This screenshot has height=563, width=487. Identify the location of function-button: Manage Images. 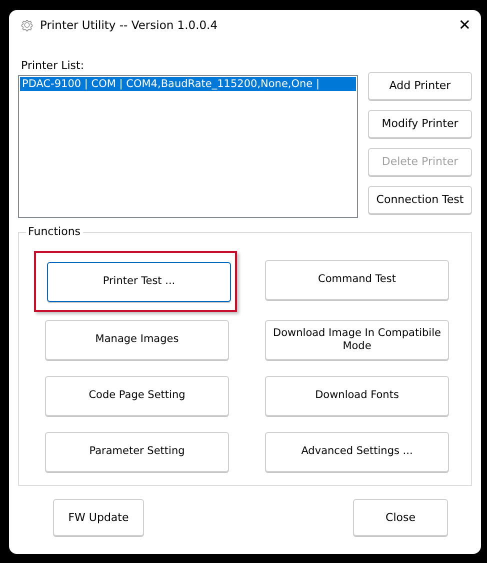
(137, 340).